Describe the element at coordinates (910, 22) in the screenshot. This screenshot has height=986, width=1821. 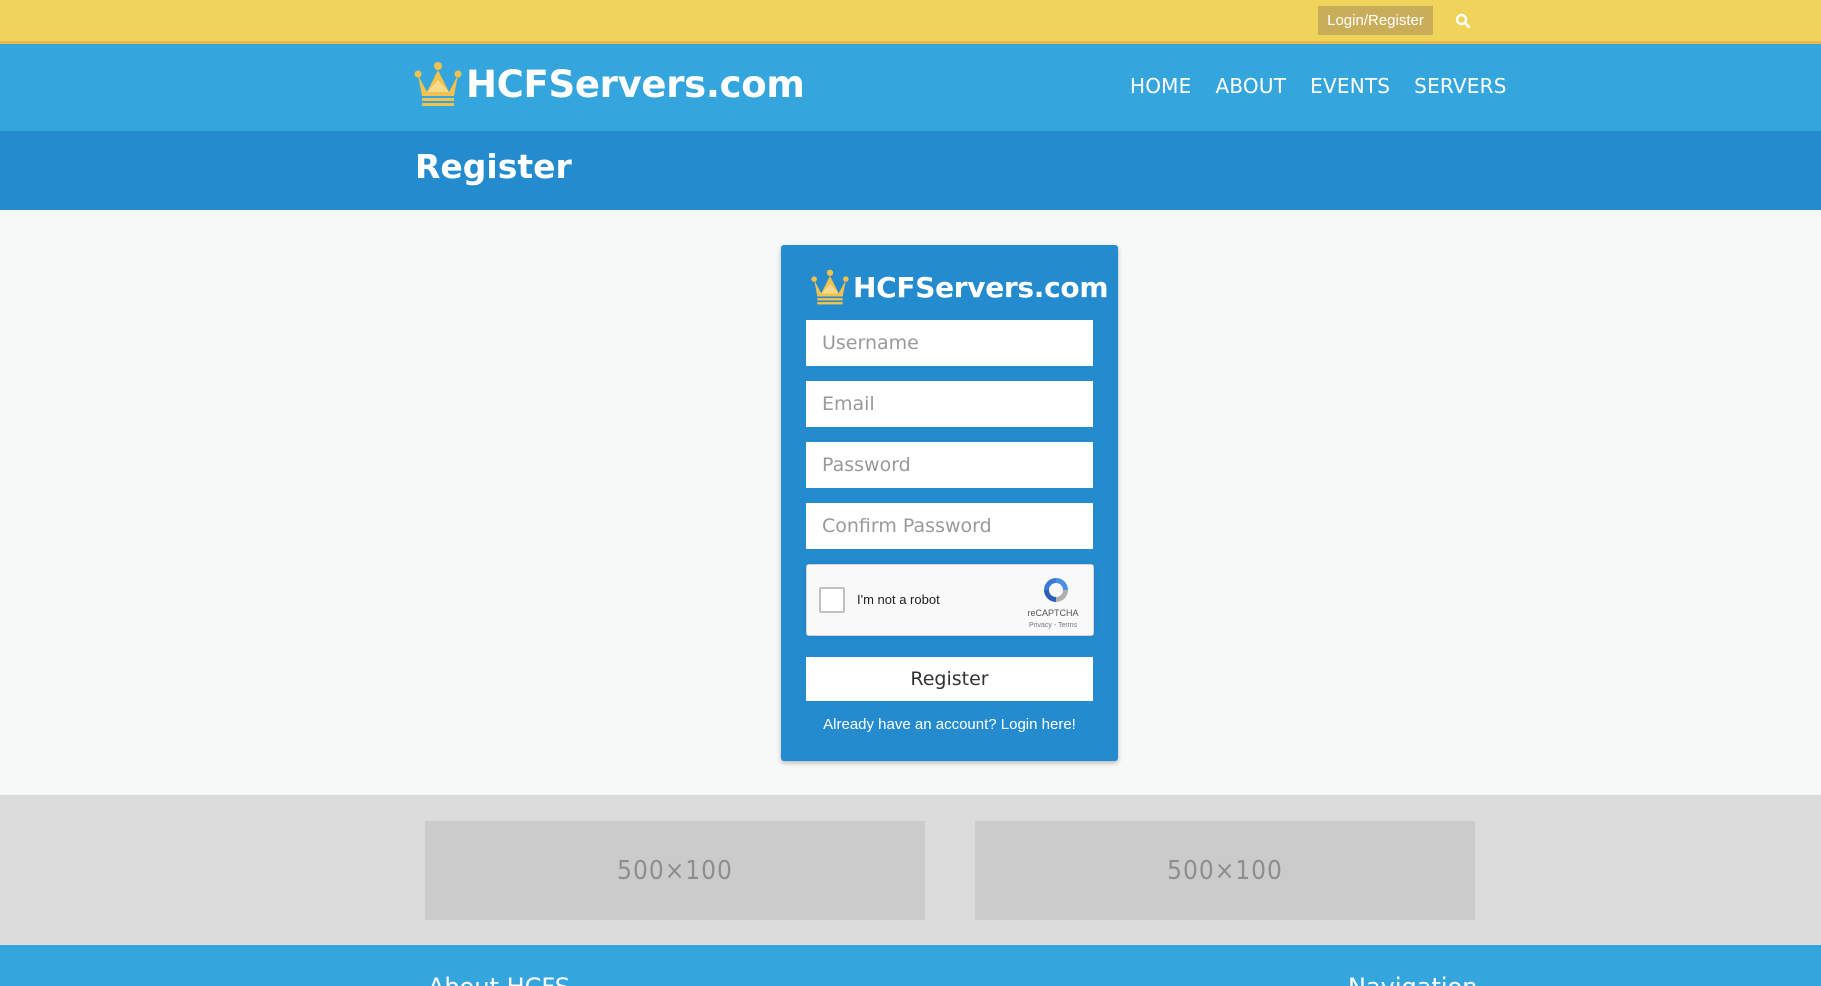
I see `top-utility-bar: Login/Register` at that location.